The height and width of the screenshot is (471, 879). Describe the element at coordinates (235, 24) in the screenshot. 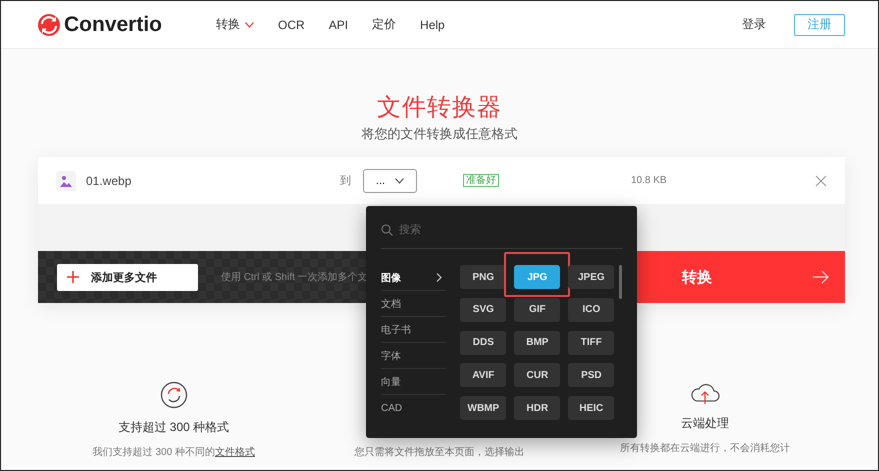

I see `nav-link: 转换` at that location.